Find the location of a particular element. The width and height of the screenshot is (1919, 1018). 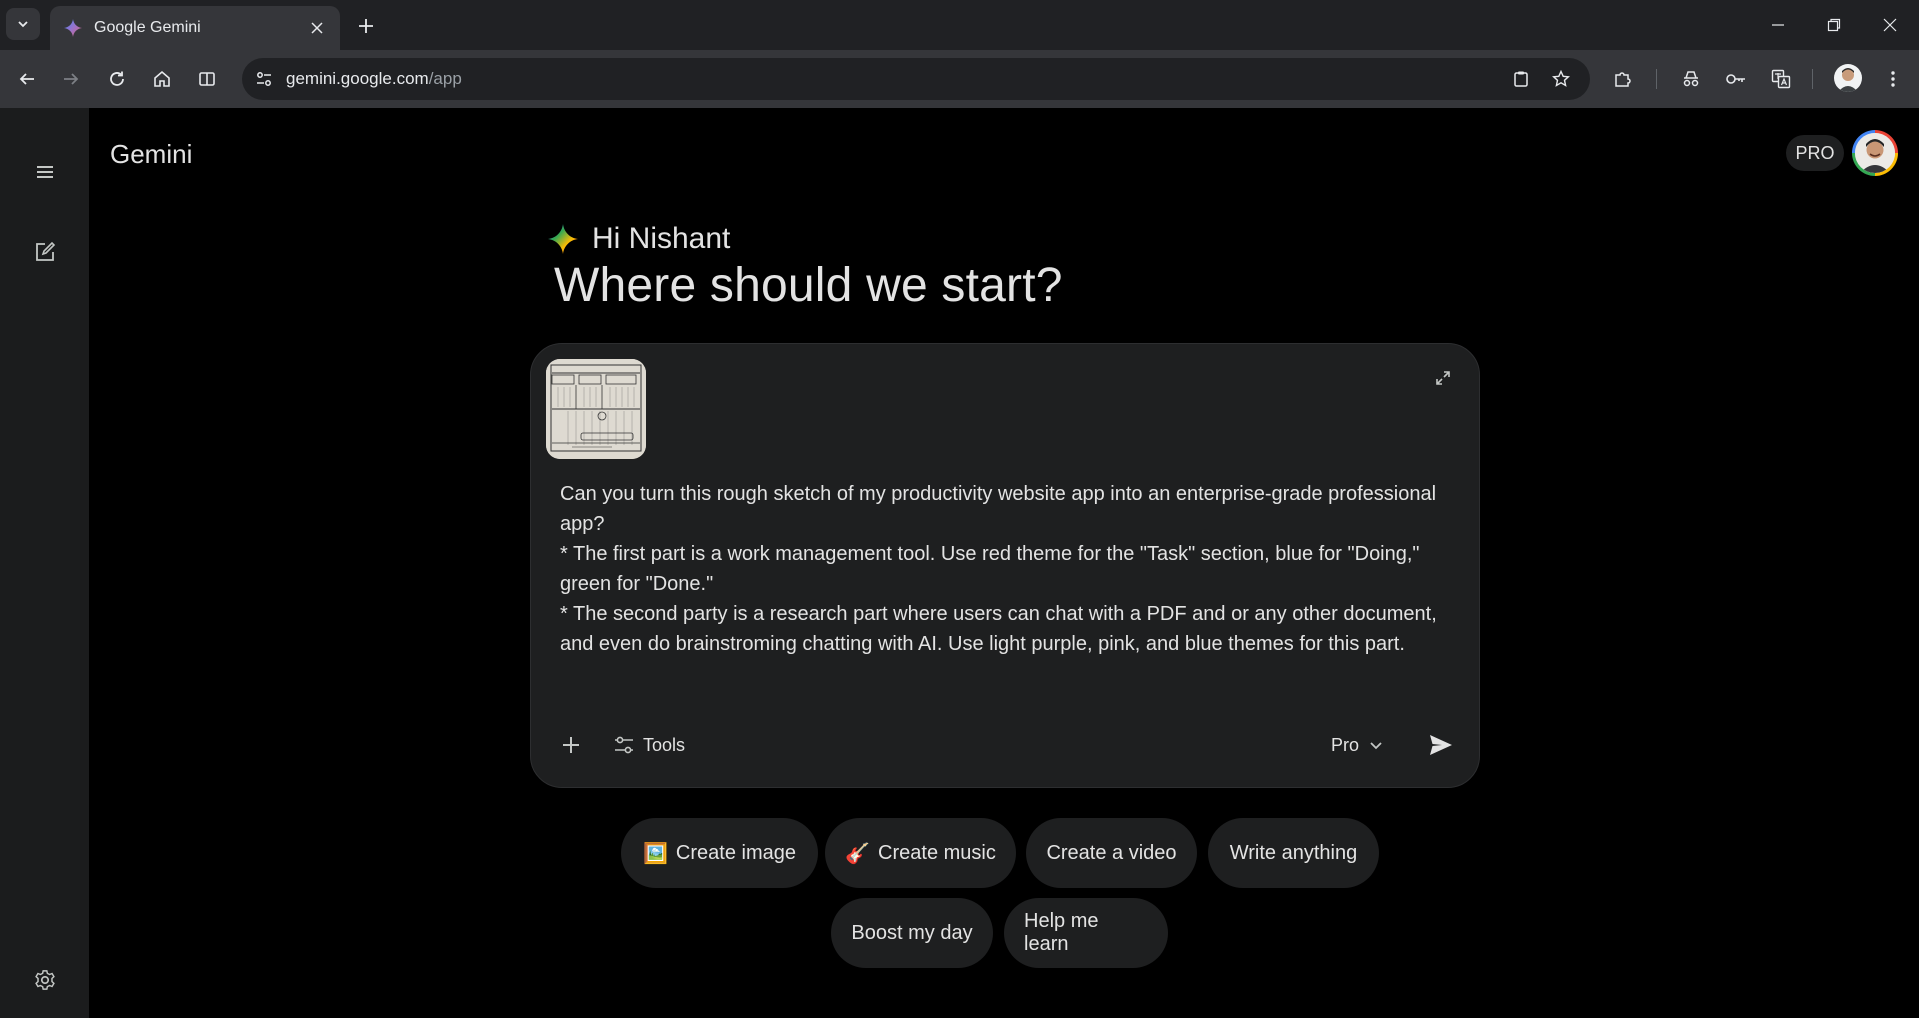

model-selector: Pro is located at coordinates (1357, 745).